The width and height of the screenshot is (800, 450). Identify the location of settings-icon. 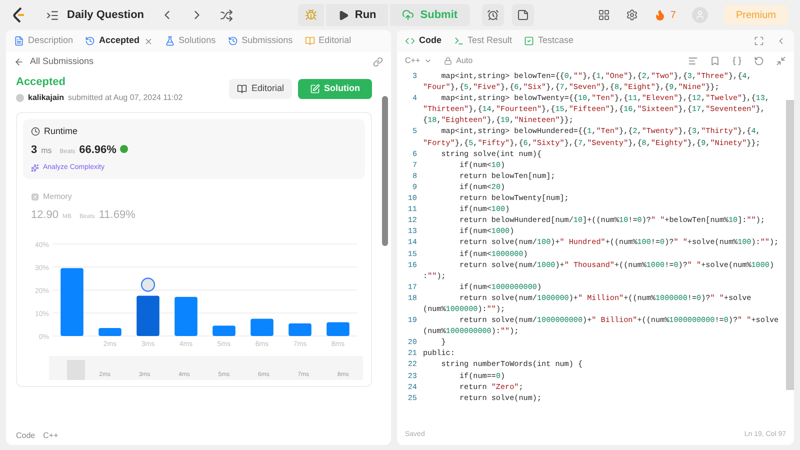
(632, 15).